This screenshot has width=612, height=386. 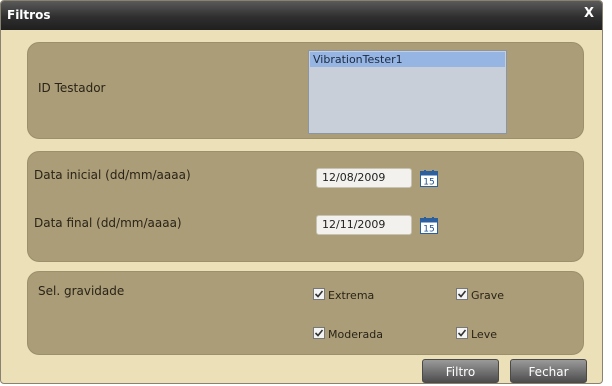 I want to click on checkbox-moderada: Moderada, so click(x=348, y=334).